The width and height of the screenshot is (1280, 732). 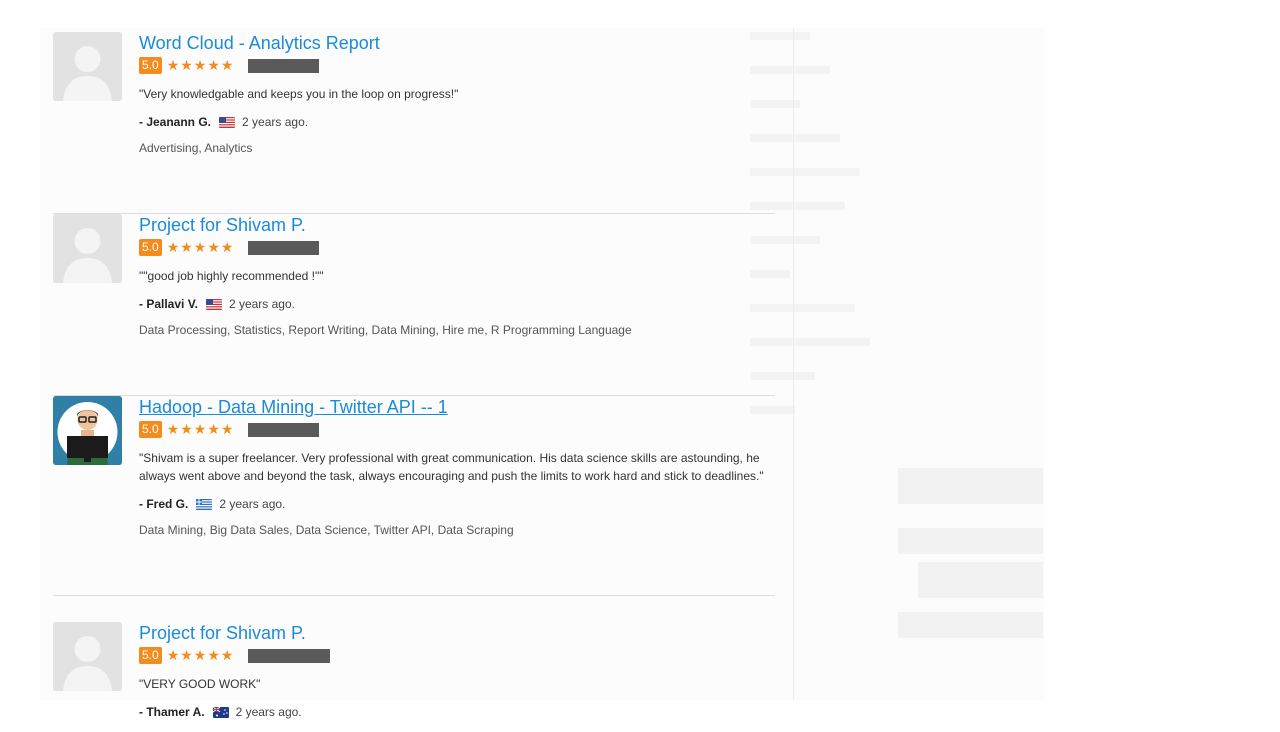 What do you see at coordinates (172, 712) in the screenshot?
I see `reviewer-name: - Thamer A.` at bounding box center [172, 712].